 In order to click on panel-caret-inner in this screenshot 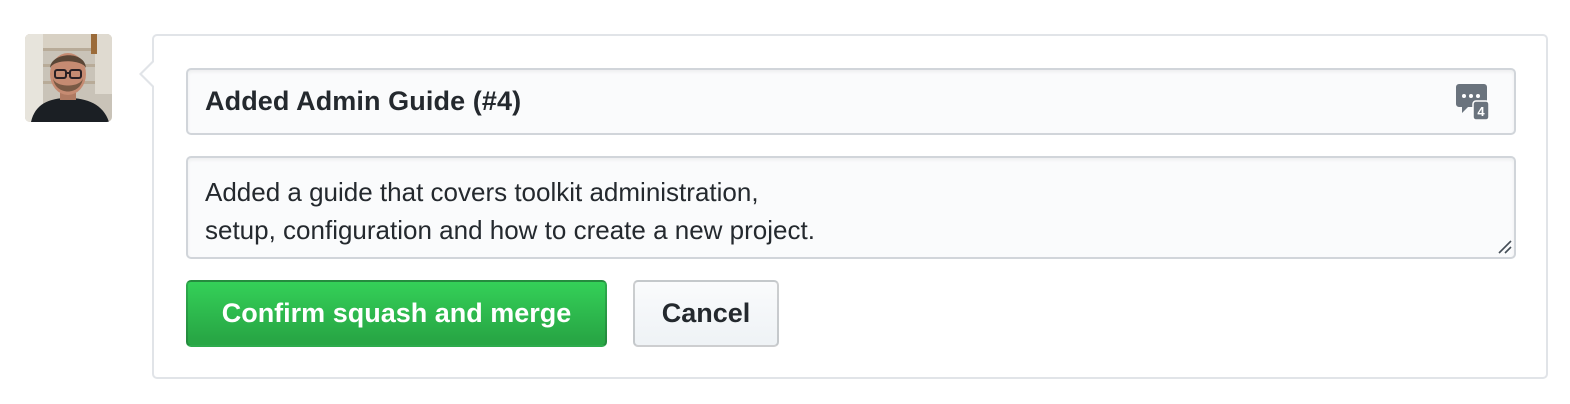, I will do `click(148, 74)`.